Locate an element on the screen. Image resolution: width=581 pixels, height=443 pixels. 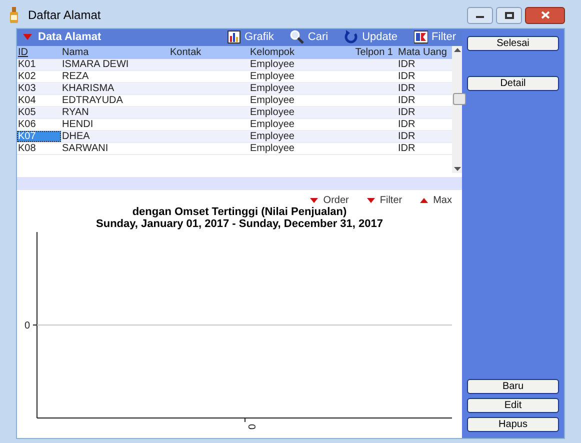
table-cell-text: DHEA is located at coordinates (76, 136).